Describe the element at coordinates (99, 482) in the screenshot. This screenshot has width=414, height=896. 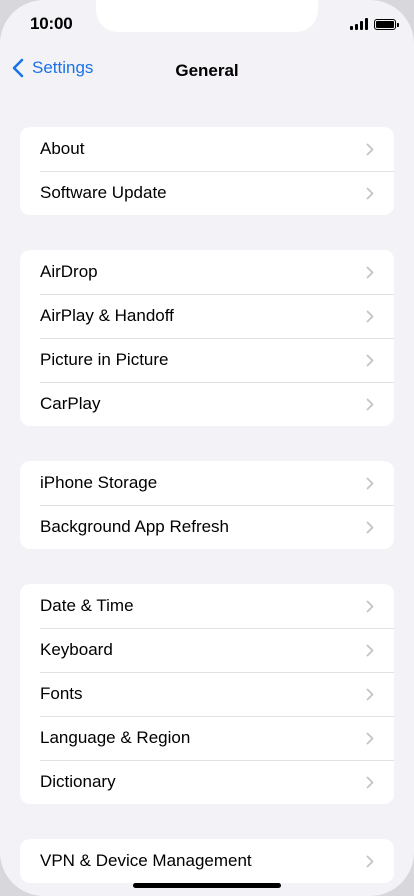
I see `settings-row-label: iPhone Storage` at that location.